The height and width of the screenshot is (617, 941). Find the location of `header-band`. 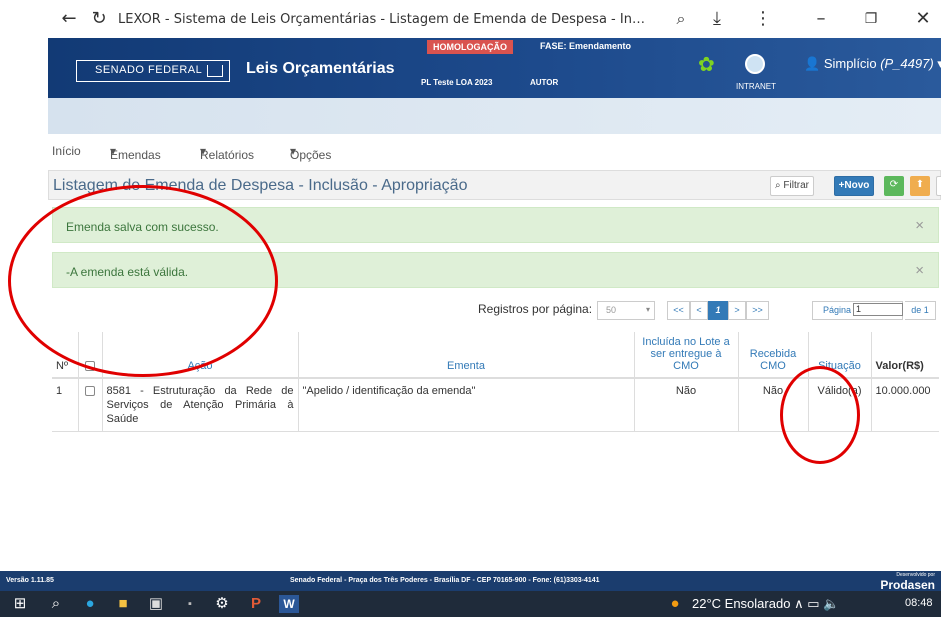

header-band is located at coordinates (494, 116).